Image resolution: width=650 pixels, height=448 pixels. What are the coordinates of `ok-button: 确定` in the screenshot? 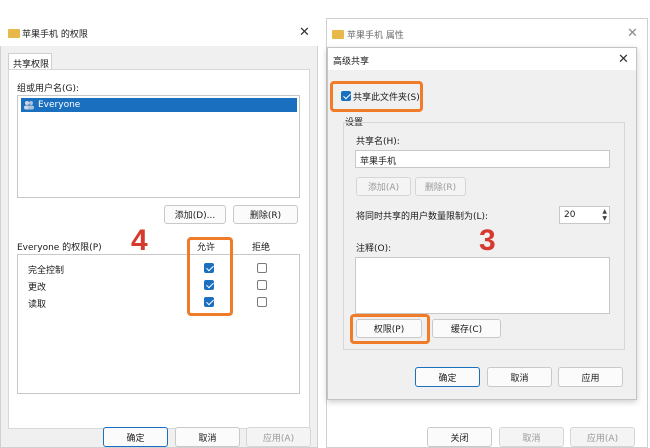 It's located at (135, 437).